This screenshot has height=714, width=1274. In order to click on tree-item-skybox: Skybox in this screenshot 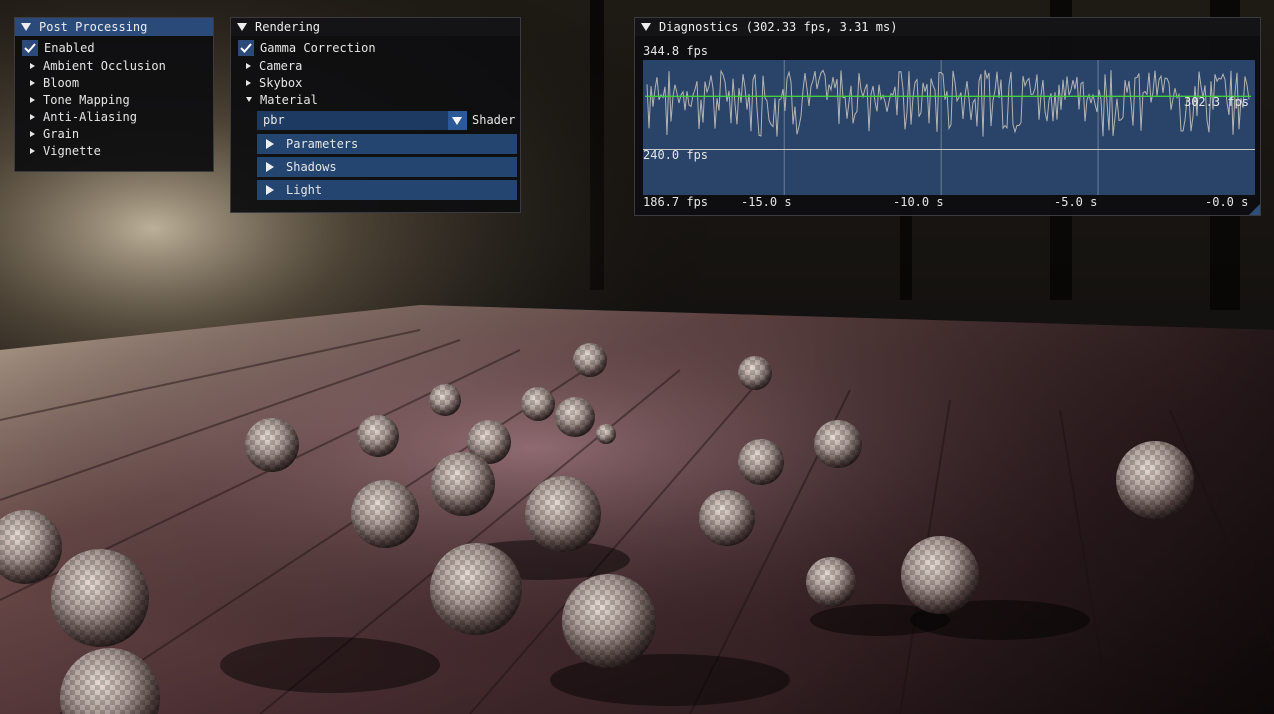, I will do `click(375, 83)`.